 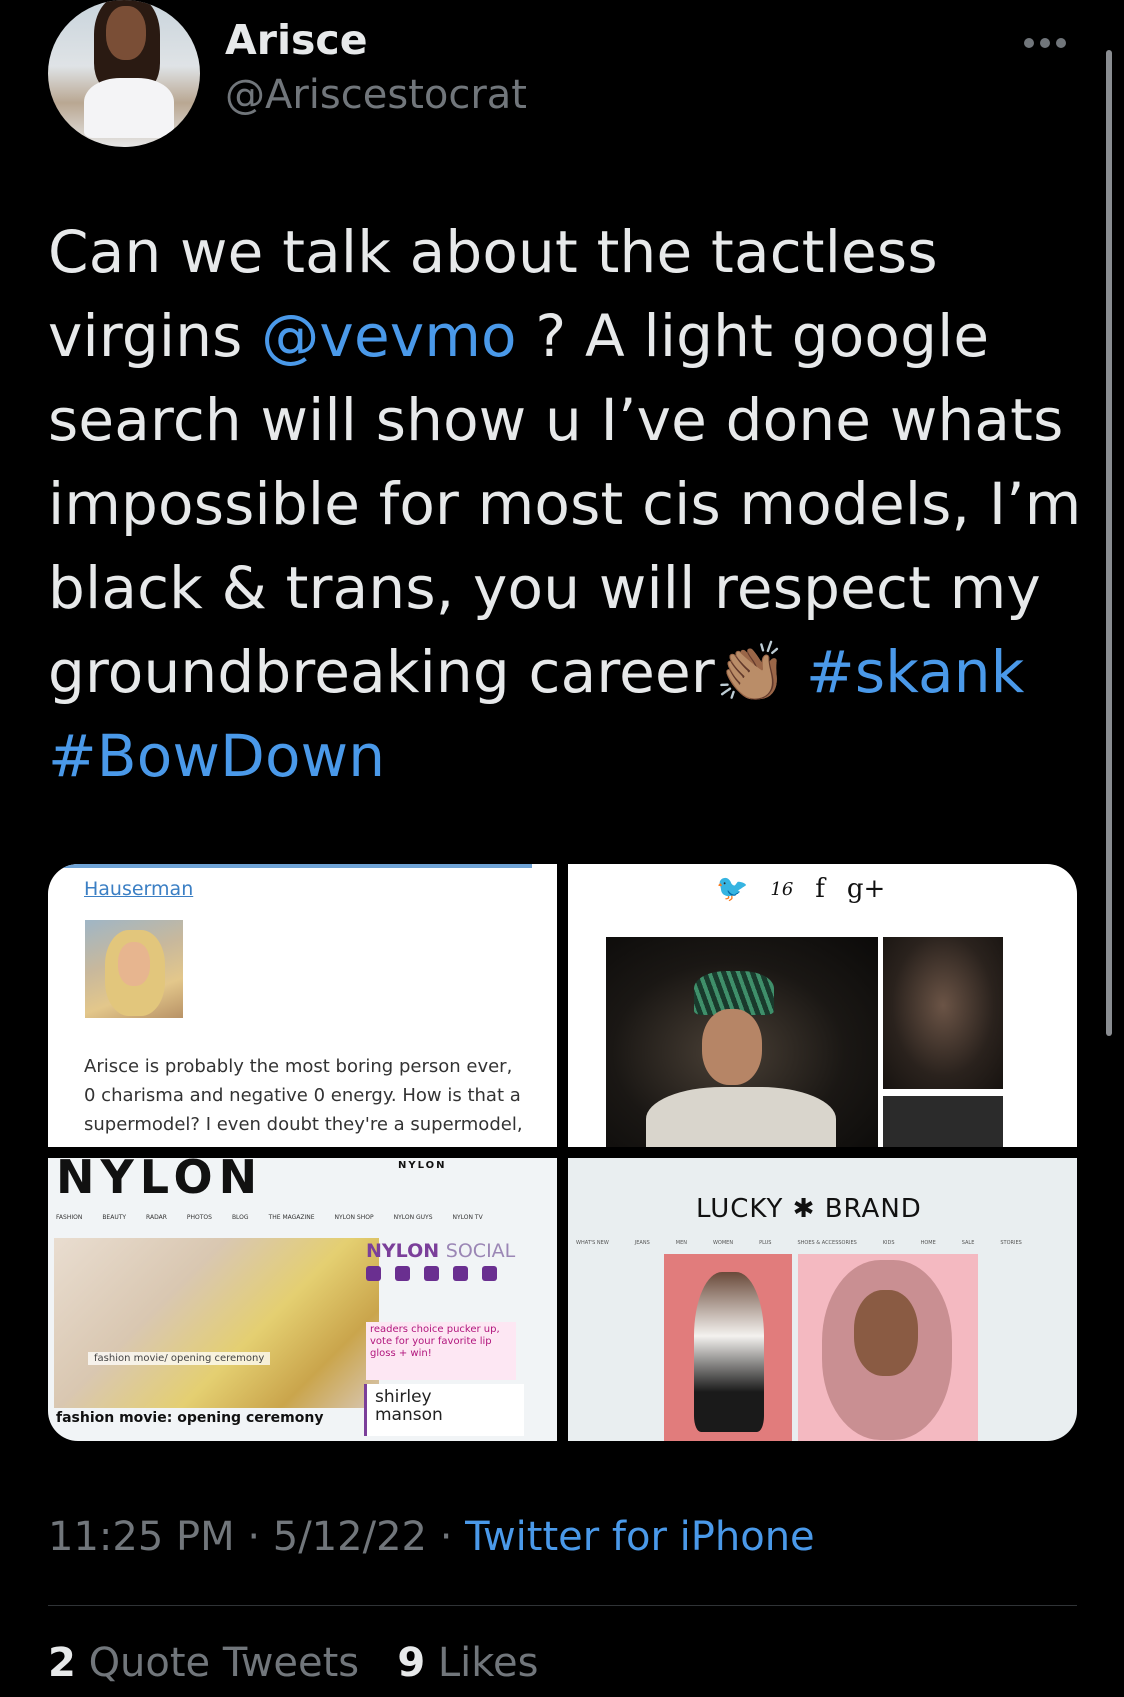 I want to click on nav-item: HOME, so click(x=928, y=1243).